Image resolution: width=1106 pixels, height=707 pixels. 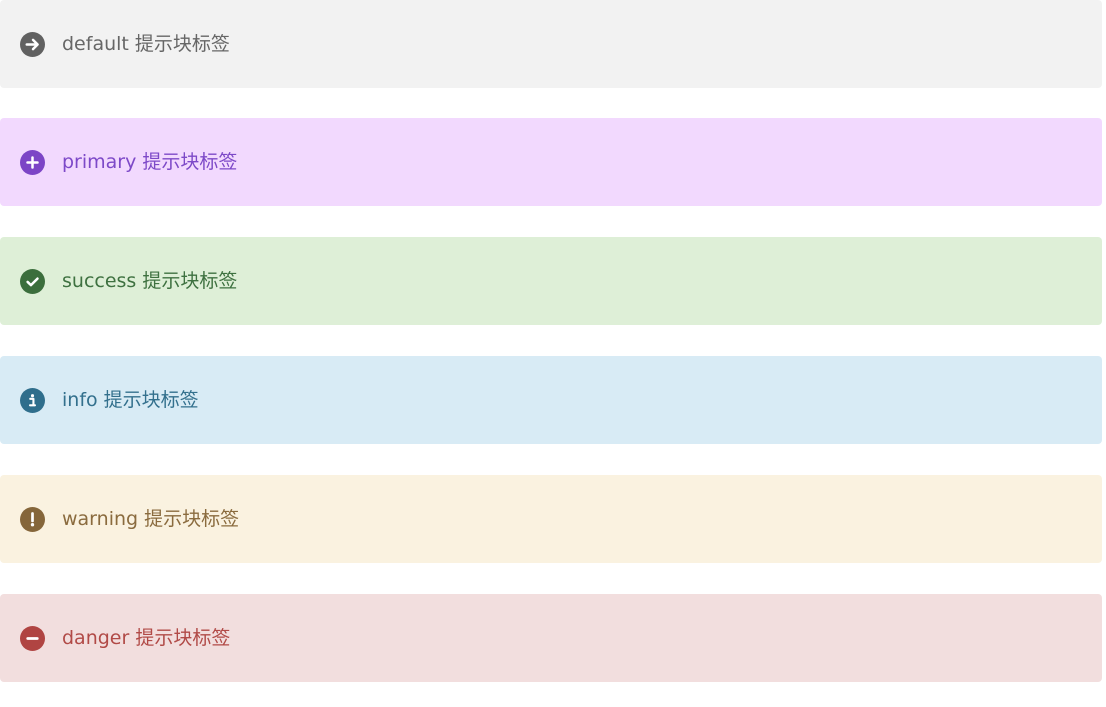 I want to click on plus-circle-icon, so click(x=32, y=162).